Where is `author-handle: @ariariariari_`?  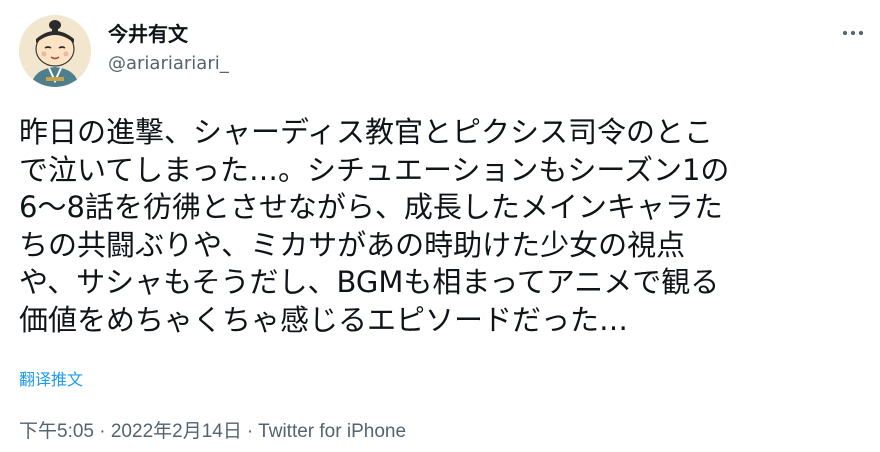
author-handle: @ariariariari_ is located at coordinates (168, 64).